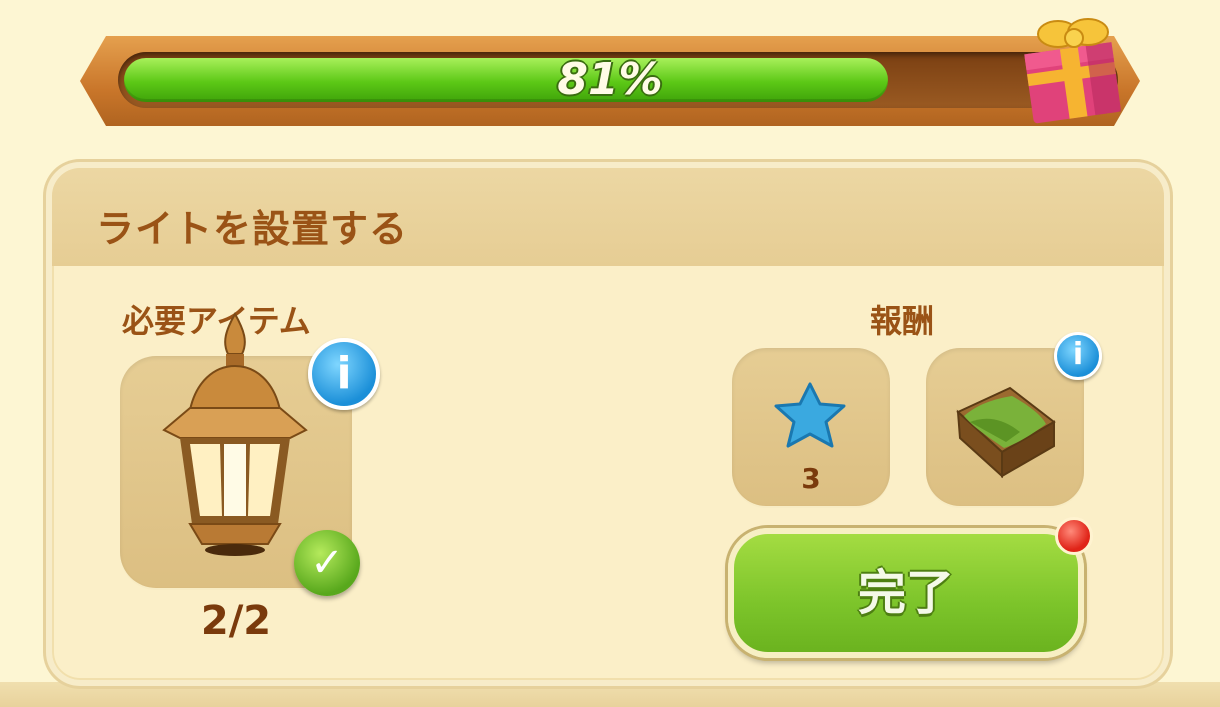  Describe the element at coordinates (811, 478) in the screenshot. I see `reward-star-count: 3` at that location.